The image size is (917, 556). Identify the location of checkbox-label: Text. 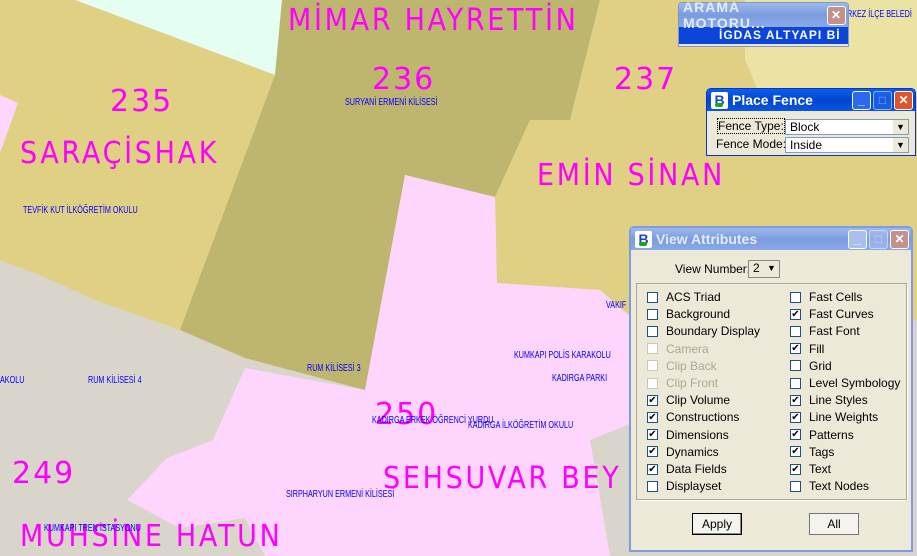
(820, 469).